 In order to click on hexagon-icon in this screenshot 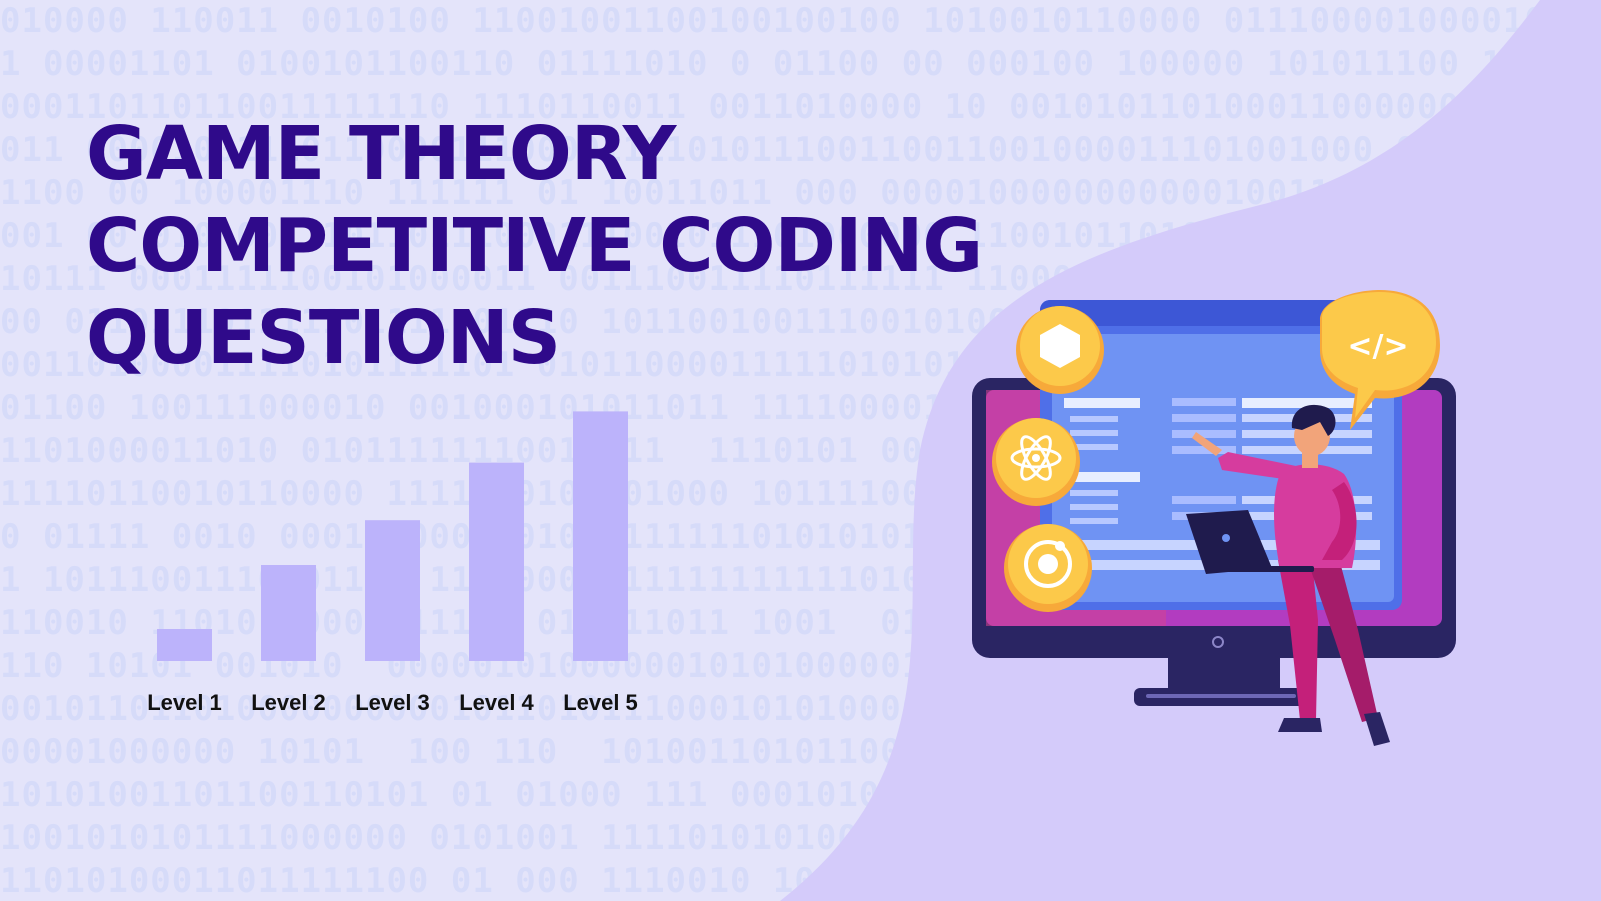, I will do `click(1060, 350)`.